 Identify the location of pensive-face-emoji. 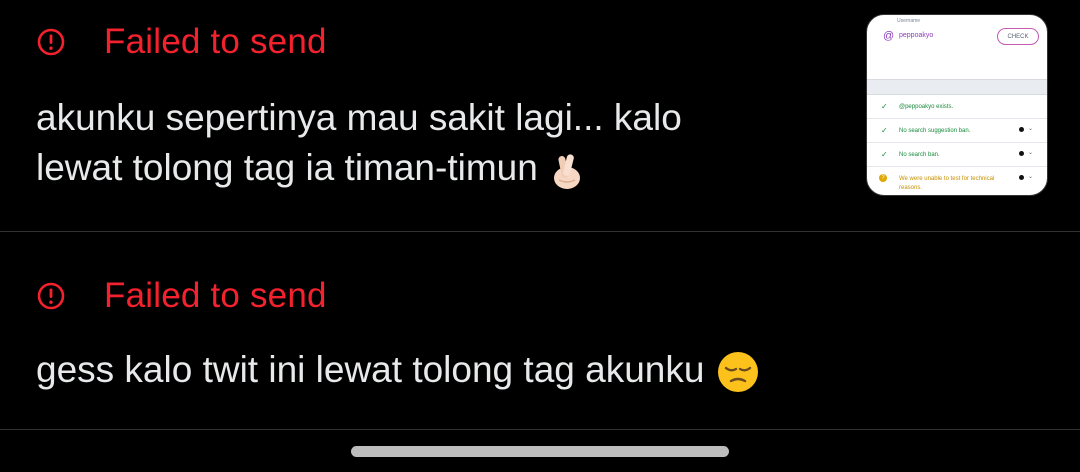
(738, 372).